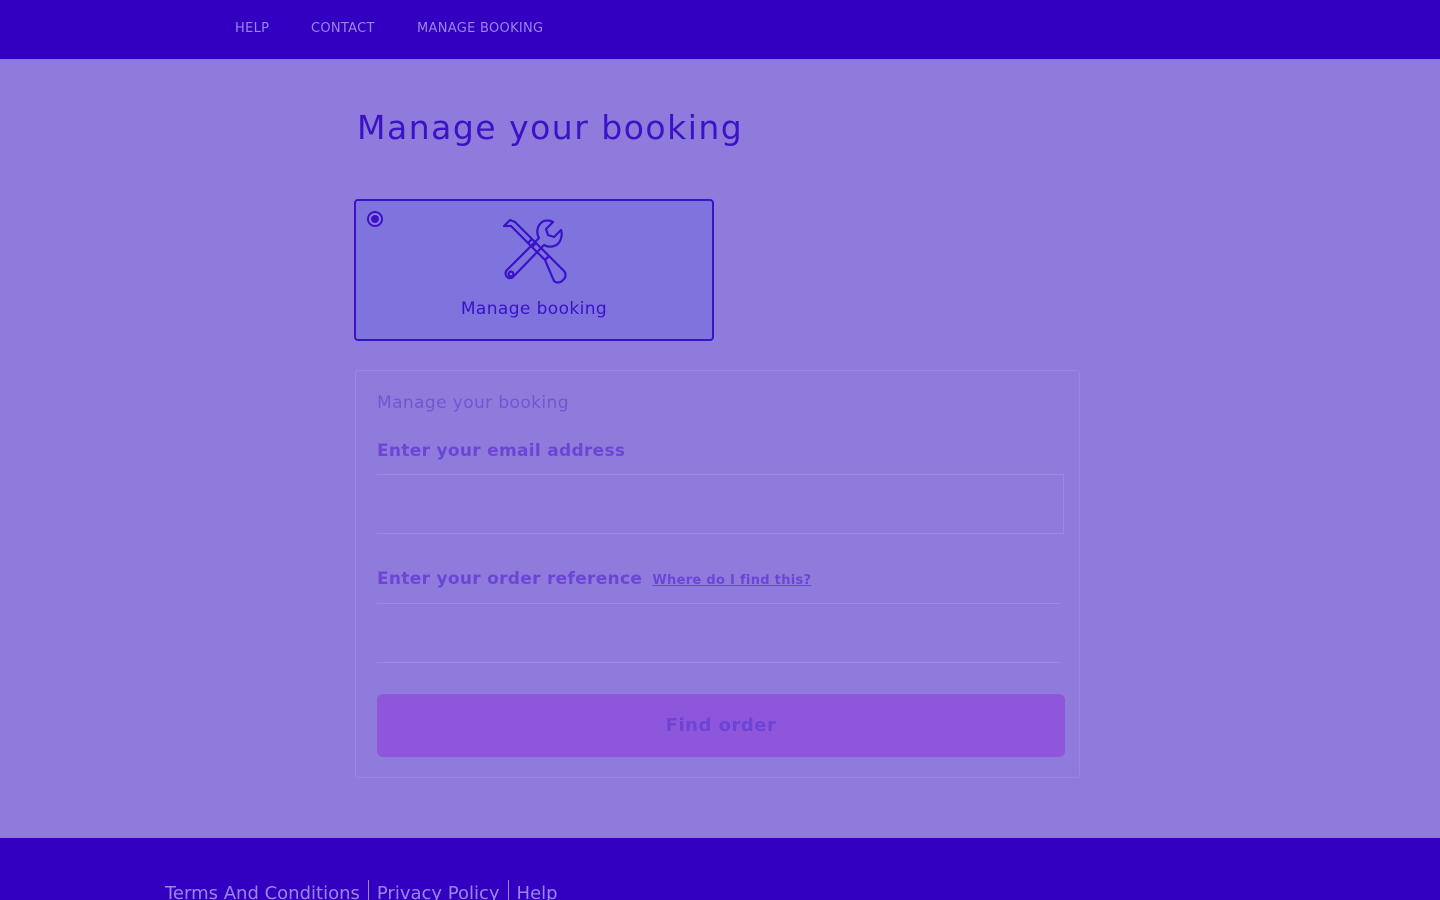  I want to click on page-title: Manage your booking, so click(550, 127).